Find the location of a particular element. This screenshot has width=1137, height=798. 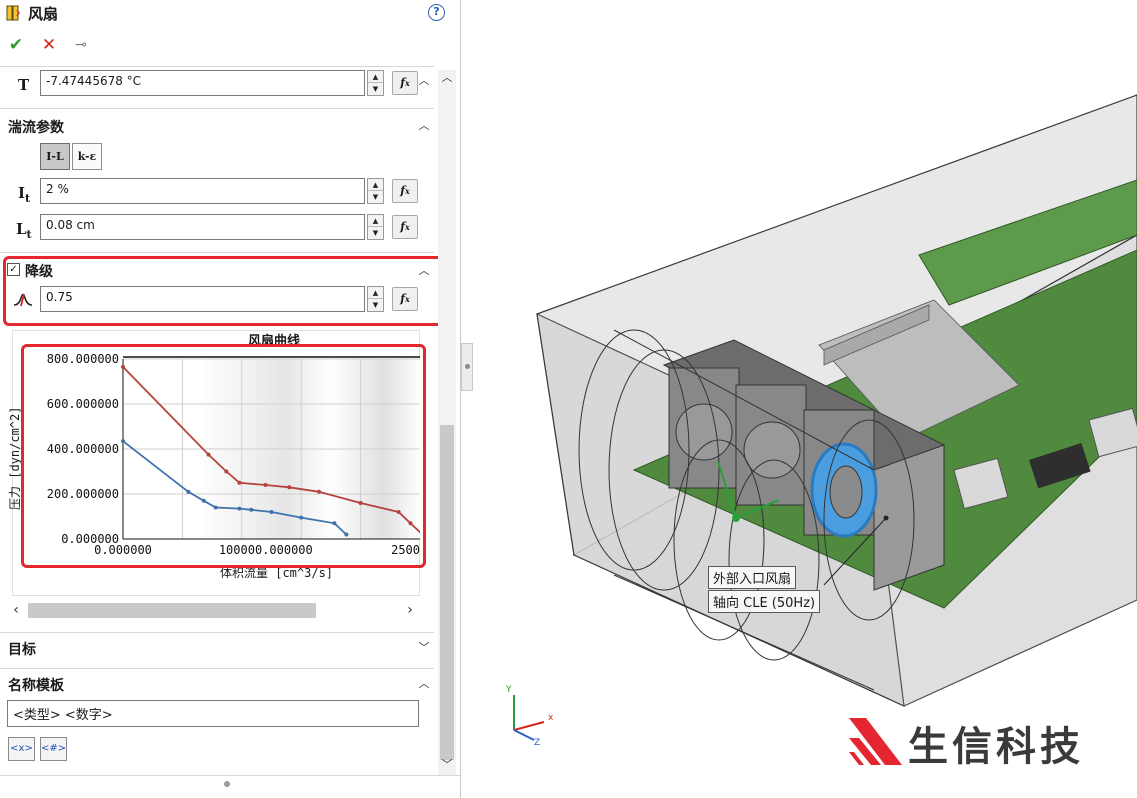

resize-grip-icon is located at coordinates (227, 784).